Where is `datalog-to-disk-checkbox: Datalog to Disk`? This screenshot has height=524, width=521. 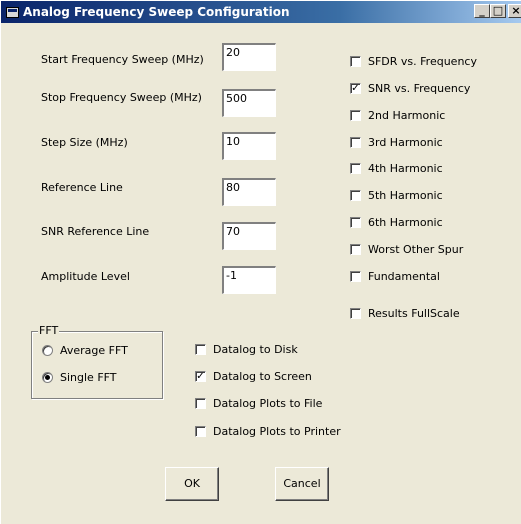 datalog-to-disk-checkbox: Datalog to Disk is located at coordinates (246, 349).